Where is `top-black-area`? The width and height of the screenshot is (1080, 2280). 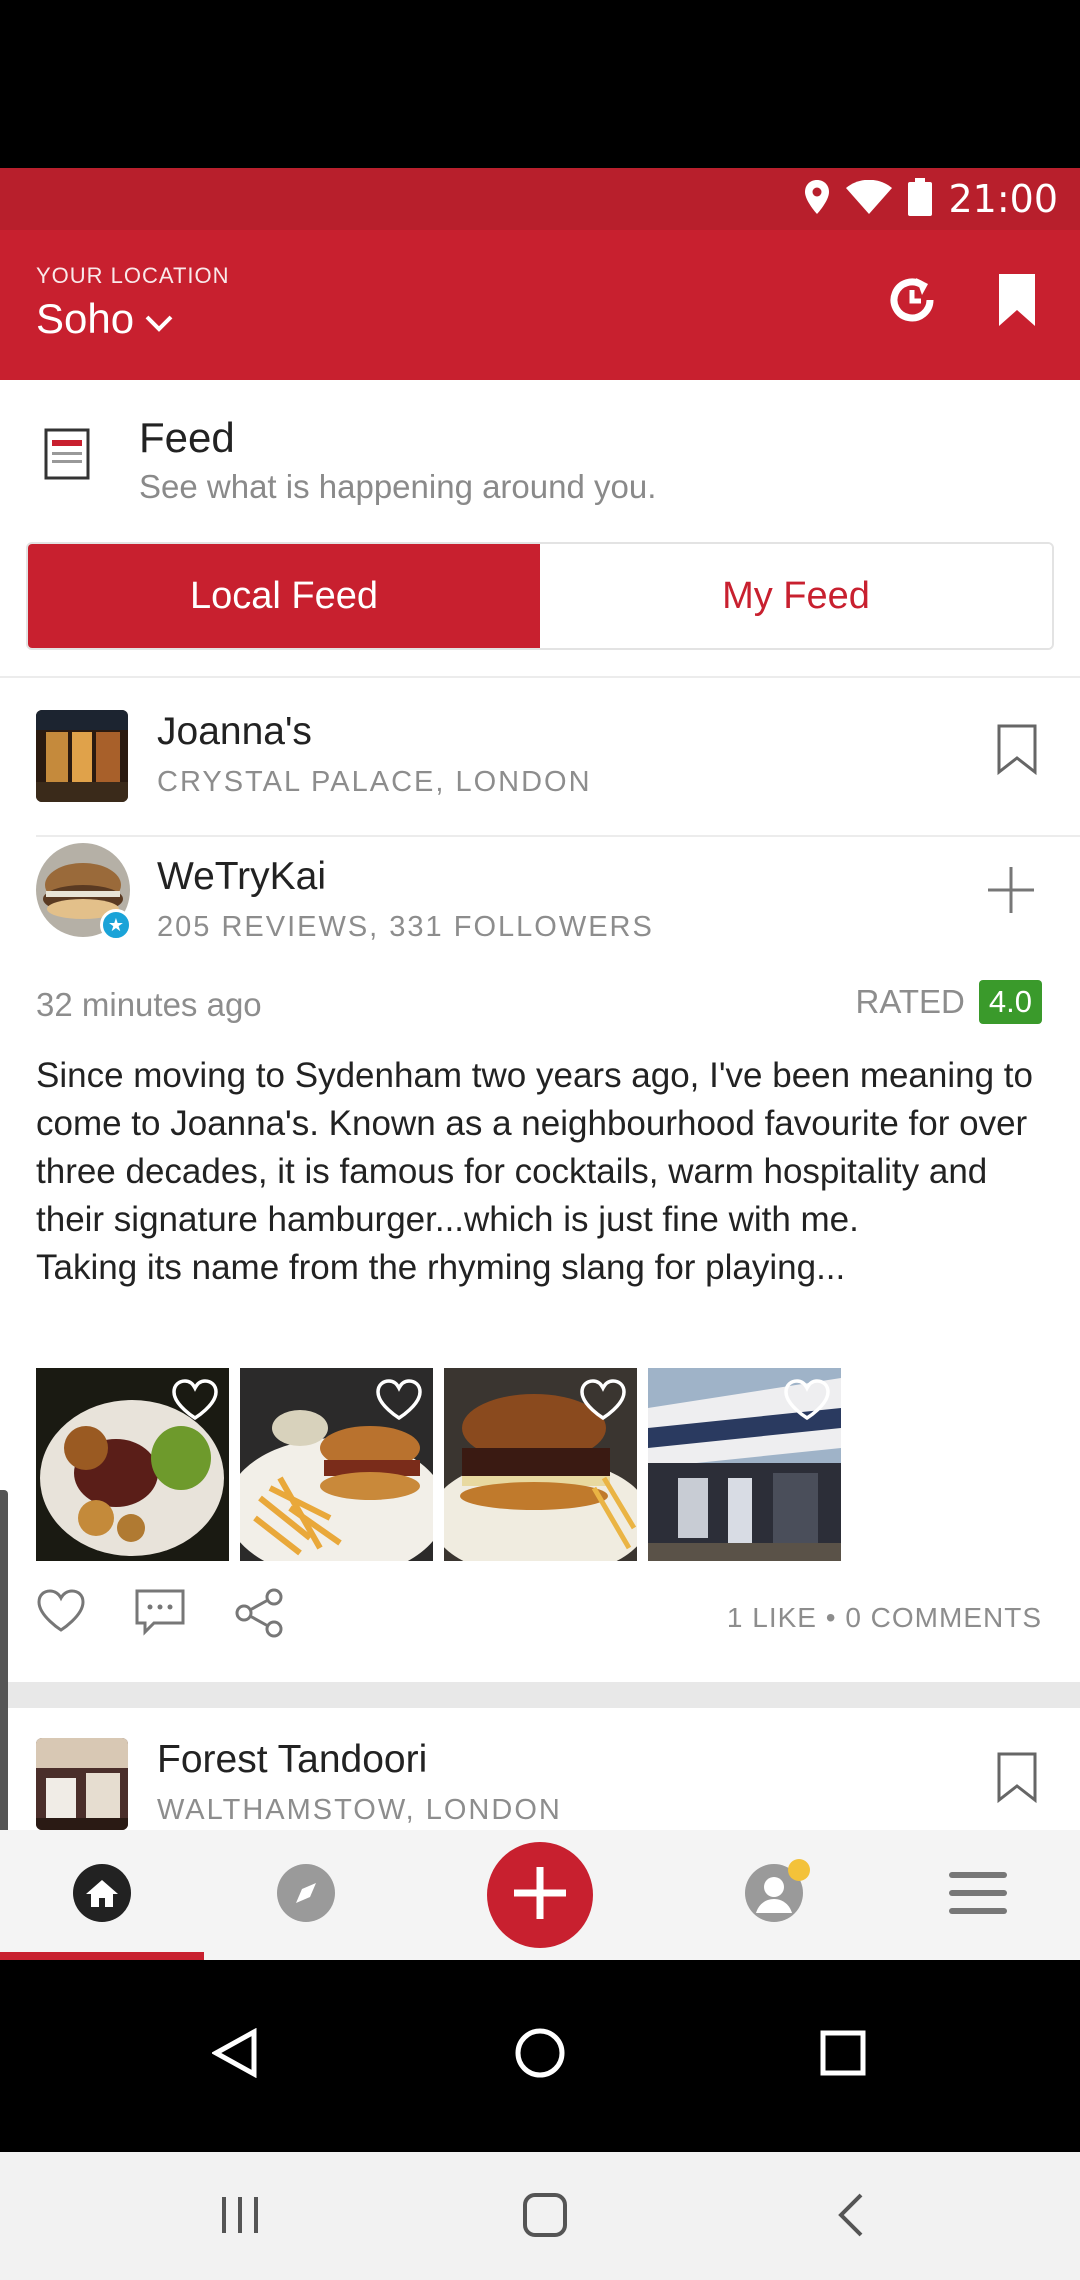
top-black-area is located at coordinates (540, 84).